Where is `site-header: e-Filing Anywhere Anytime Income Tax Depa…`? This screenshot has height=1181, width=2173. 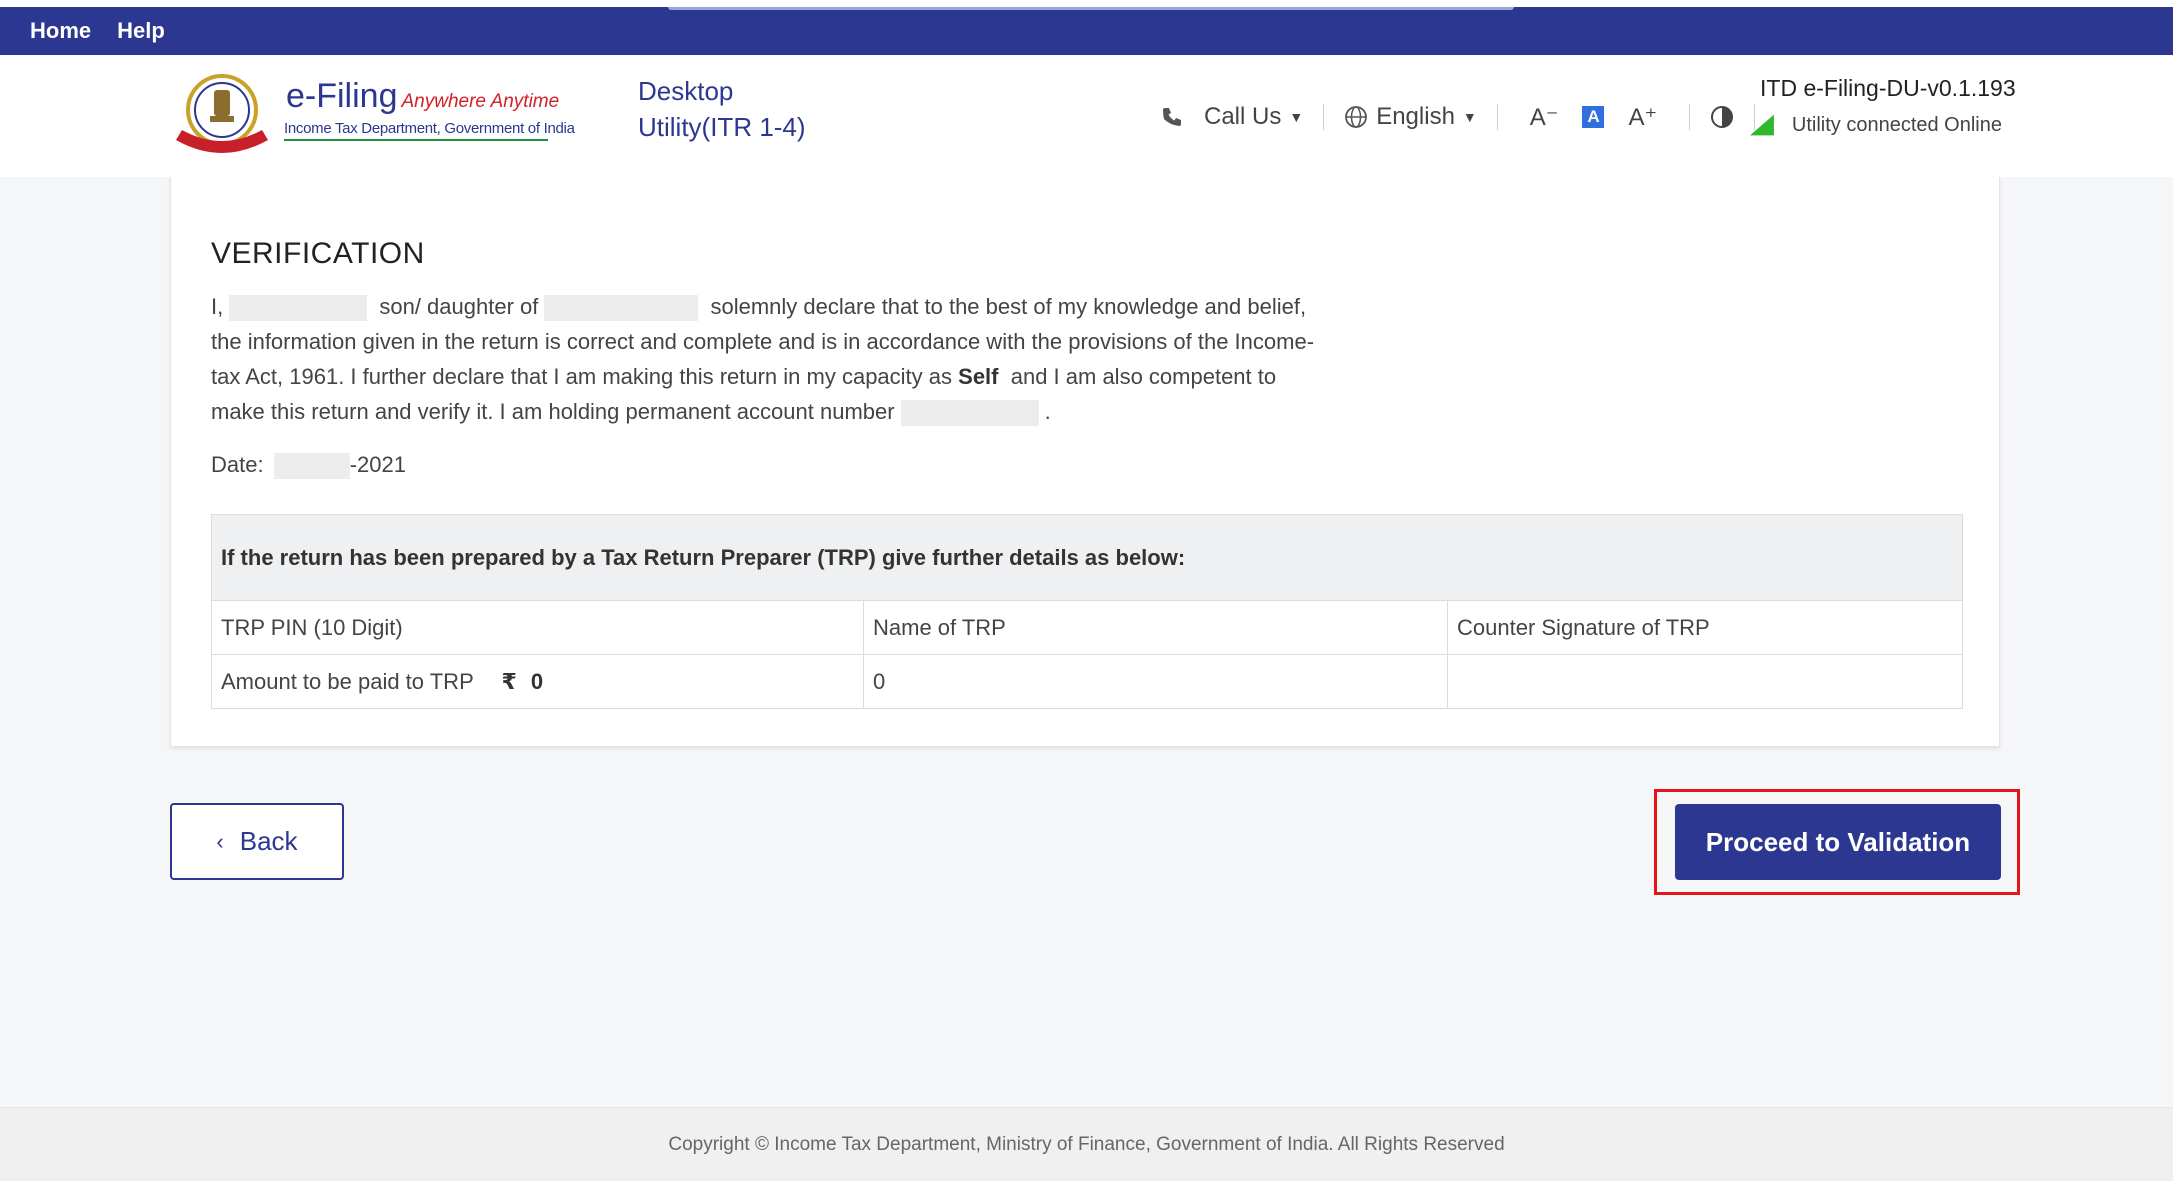 site-header: e-Filing Anywhere Anytime Income Tax Depa… is located at coordinates (1086, 116).